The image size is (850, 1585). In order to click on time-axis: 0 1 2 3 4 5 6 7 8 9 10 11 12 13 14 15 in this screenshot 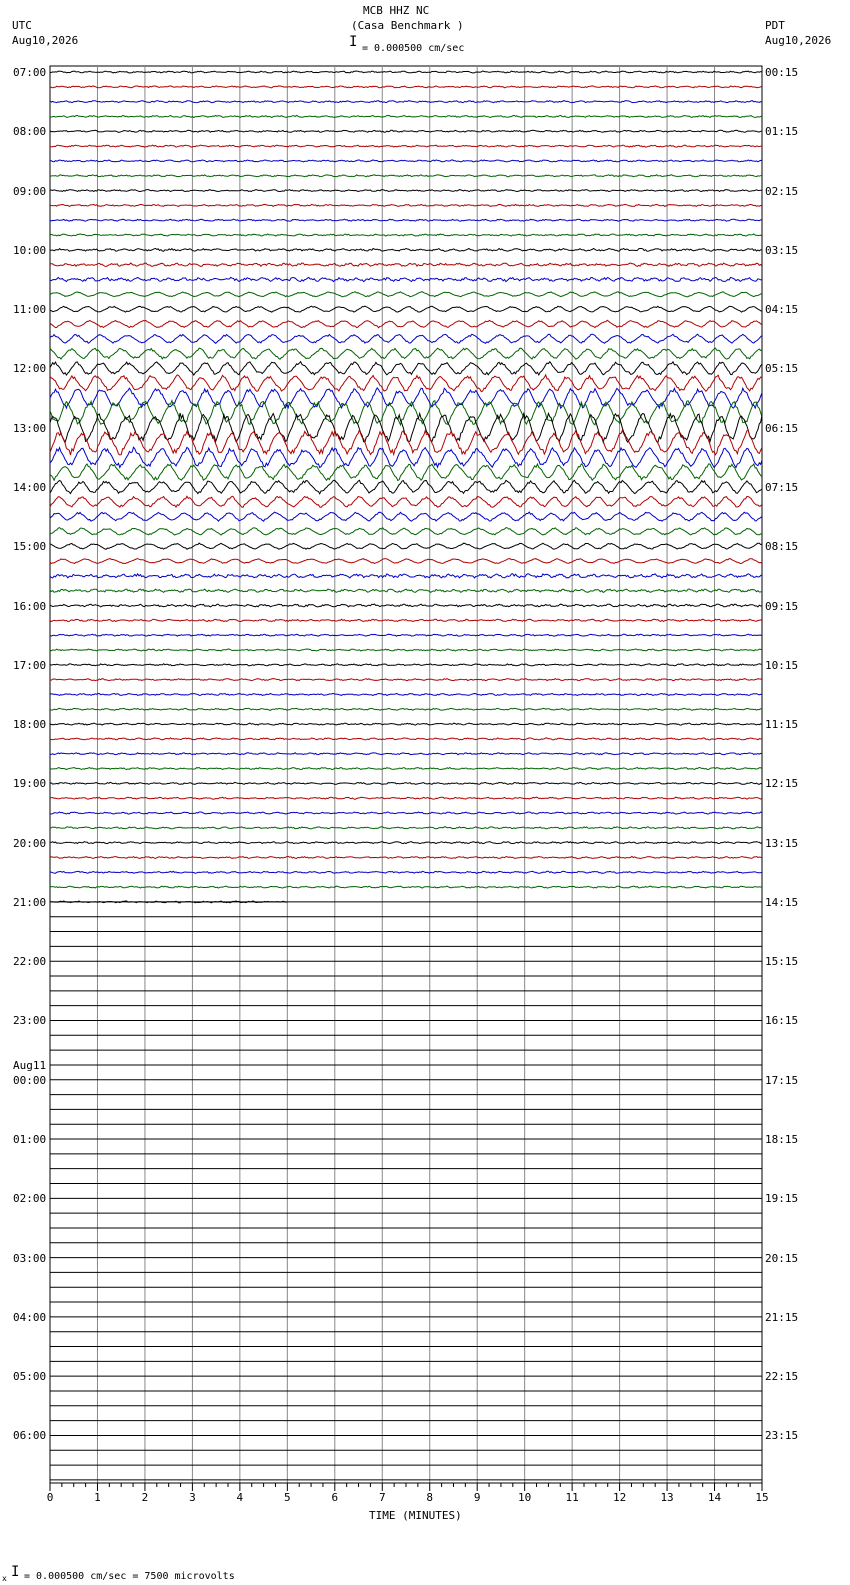, I will do `click(408, 1493)`.